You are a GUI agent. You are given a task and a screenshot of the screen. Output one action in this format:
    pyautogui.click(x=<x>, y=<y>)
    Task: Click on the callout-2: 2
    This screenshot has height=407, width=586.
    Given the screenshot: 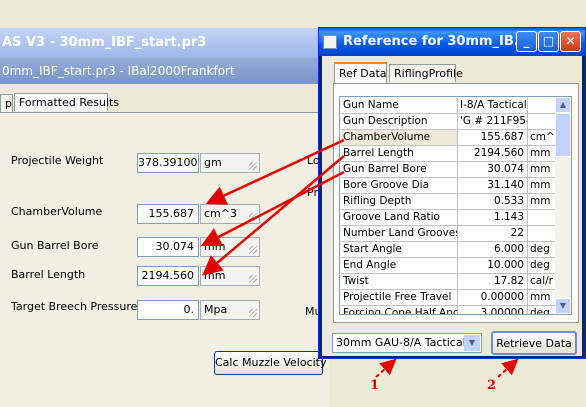 What is the action you would take?
    pyautogui.click(x=492, y=385)
    